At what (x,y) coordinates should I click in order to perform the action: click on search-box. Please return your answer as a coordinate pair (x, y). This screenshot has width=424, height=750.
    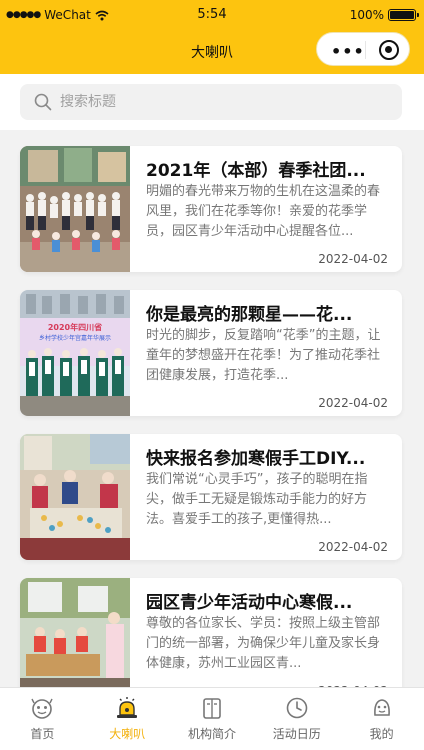
    Looking at the image, I should click on (211, 102).